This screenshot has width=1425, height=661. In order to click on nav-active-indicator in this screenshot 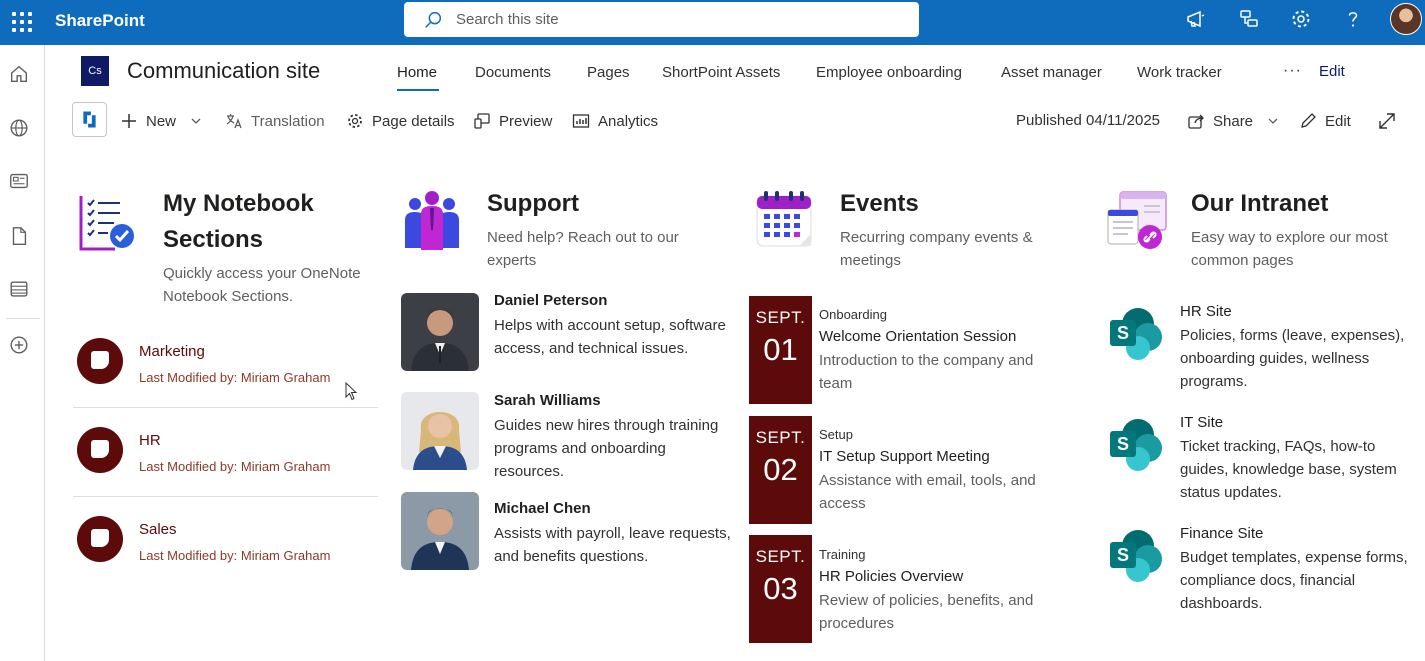, I will do `click(418, 90)`.